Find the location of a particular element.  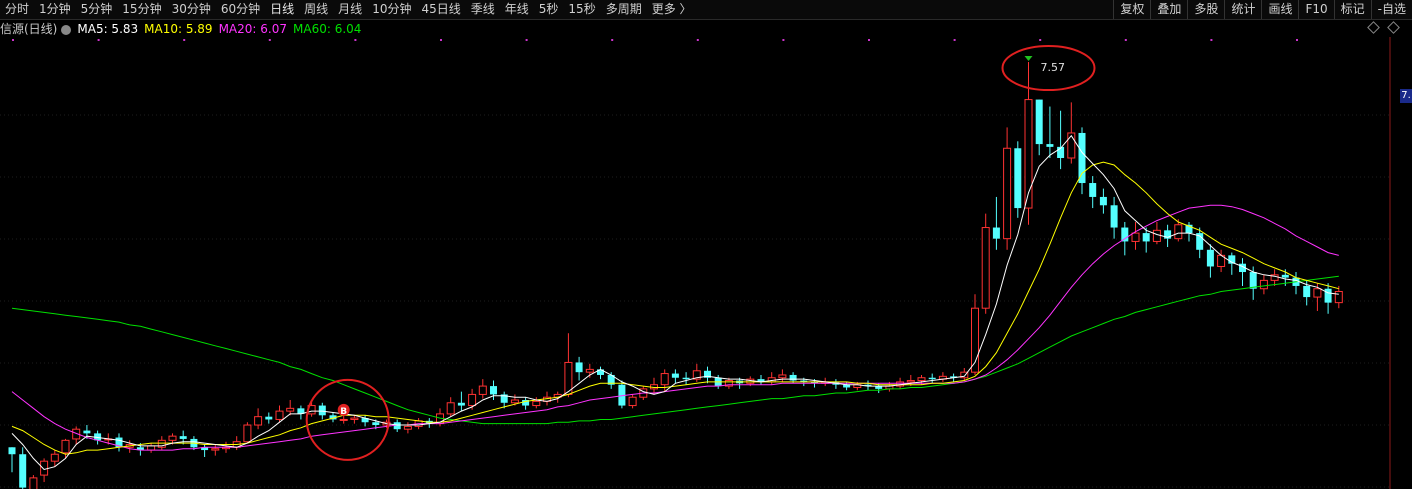

toolbar-button-2: 多股 is located at coordinates (1205, 9).